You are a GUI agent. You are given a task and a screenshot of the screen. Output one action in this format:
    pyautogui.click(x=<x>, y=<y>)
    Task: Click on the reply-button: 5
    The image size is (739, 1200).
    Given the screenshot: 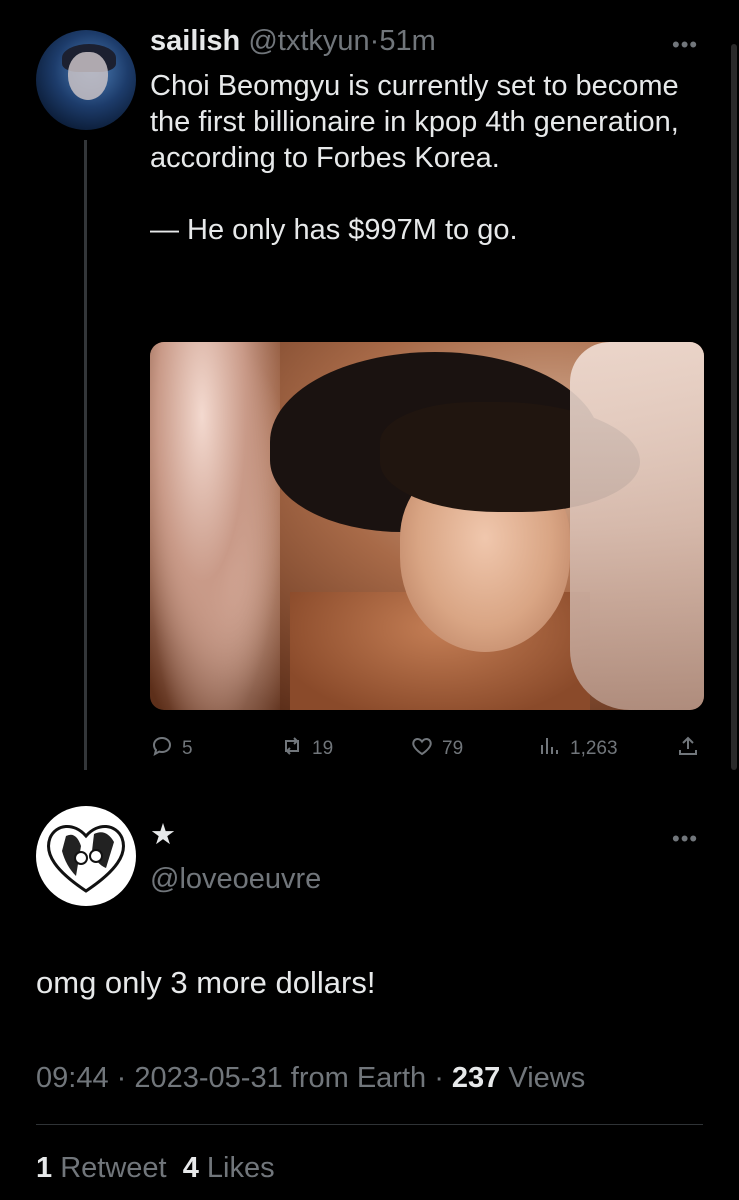 What is the action you would take?
    pyautogui.click(x=171, y=749)
    